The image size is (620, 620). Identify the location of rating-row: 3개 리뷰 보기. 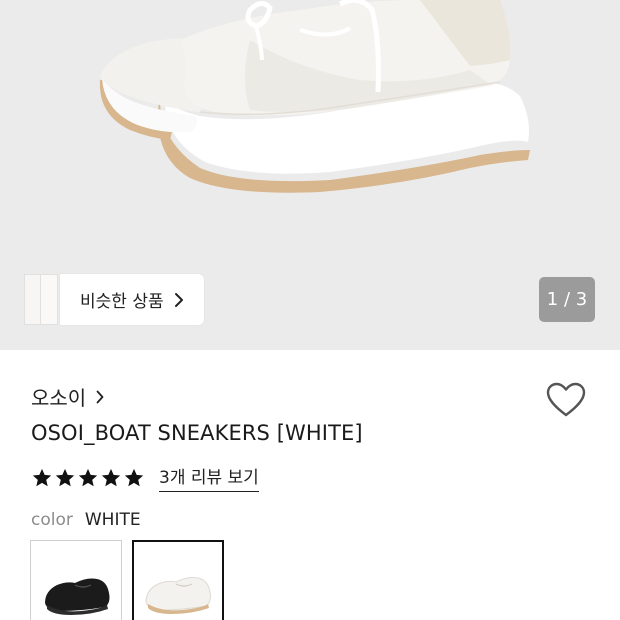
(145, 477).